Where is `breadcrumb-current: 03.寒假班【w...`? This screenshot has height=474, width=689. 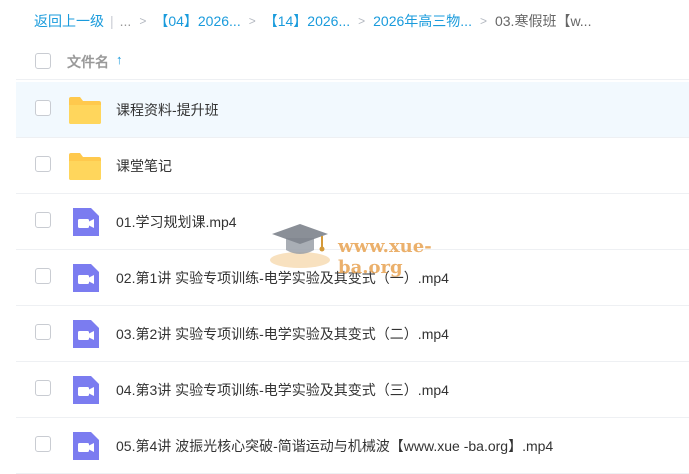 breadcrumb-current: 03.寒假班【w... is located at coordinates (543, 21).